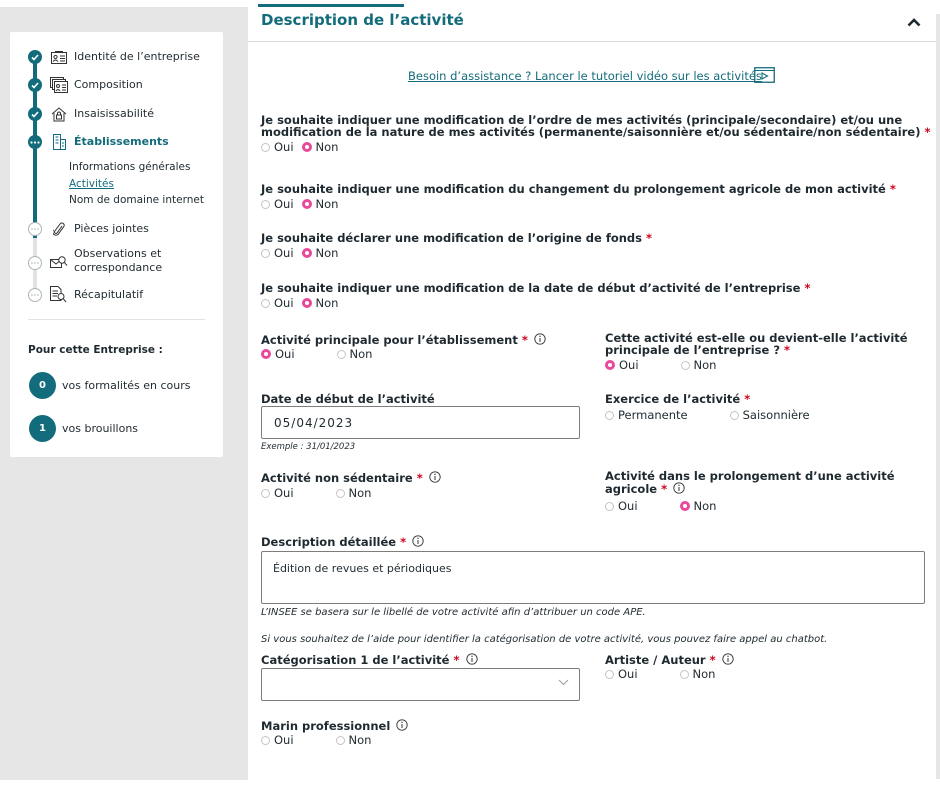  What do you see at coordinates (660, 506) in the screenshot?
I see `radio-group-prolongement-agricole: Oui Non` at bounding box center [660, 506].